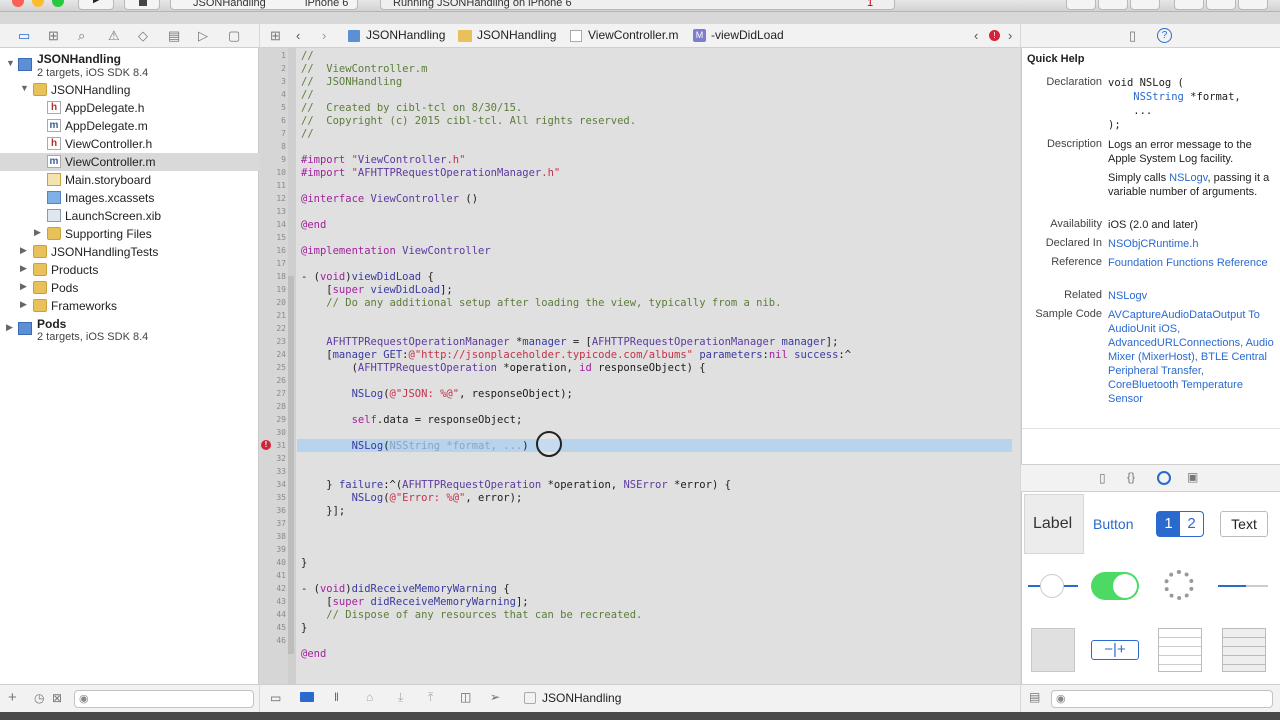 The width and height of the screenshot is (1280, 720). Describe the element at coordinates (1192, 477) in the screenshot. I see `media-library-icon: ▣` at that location.